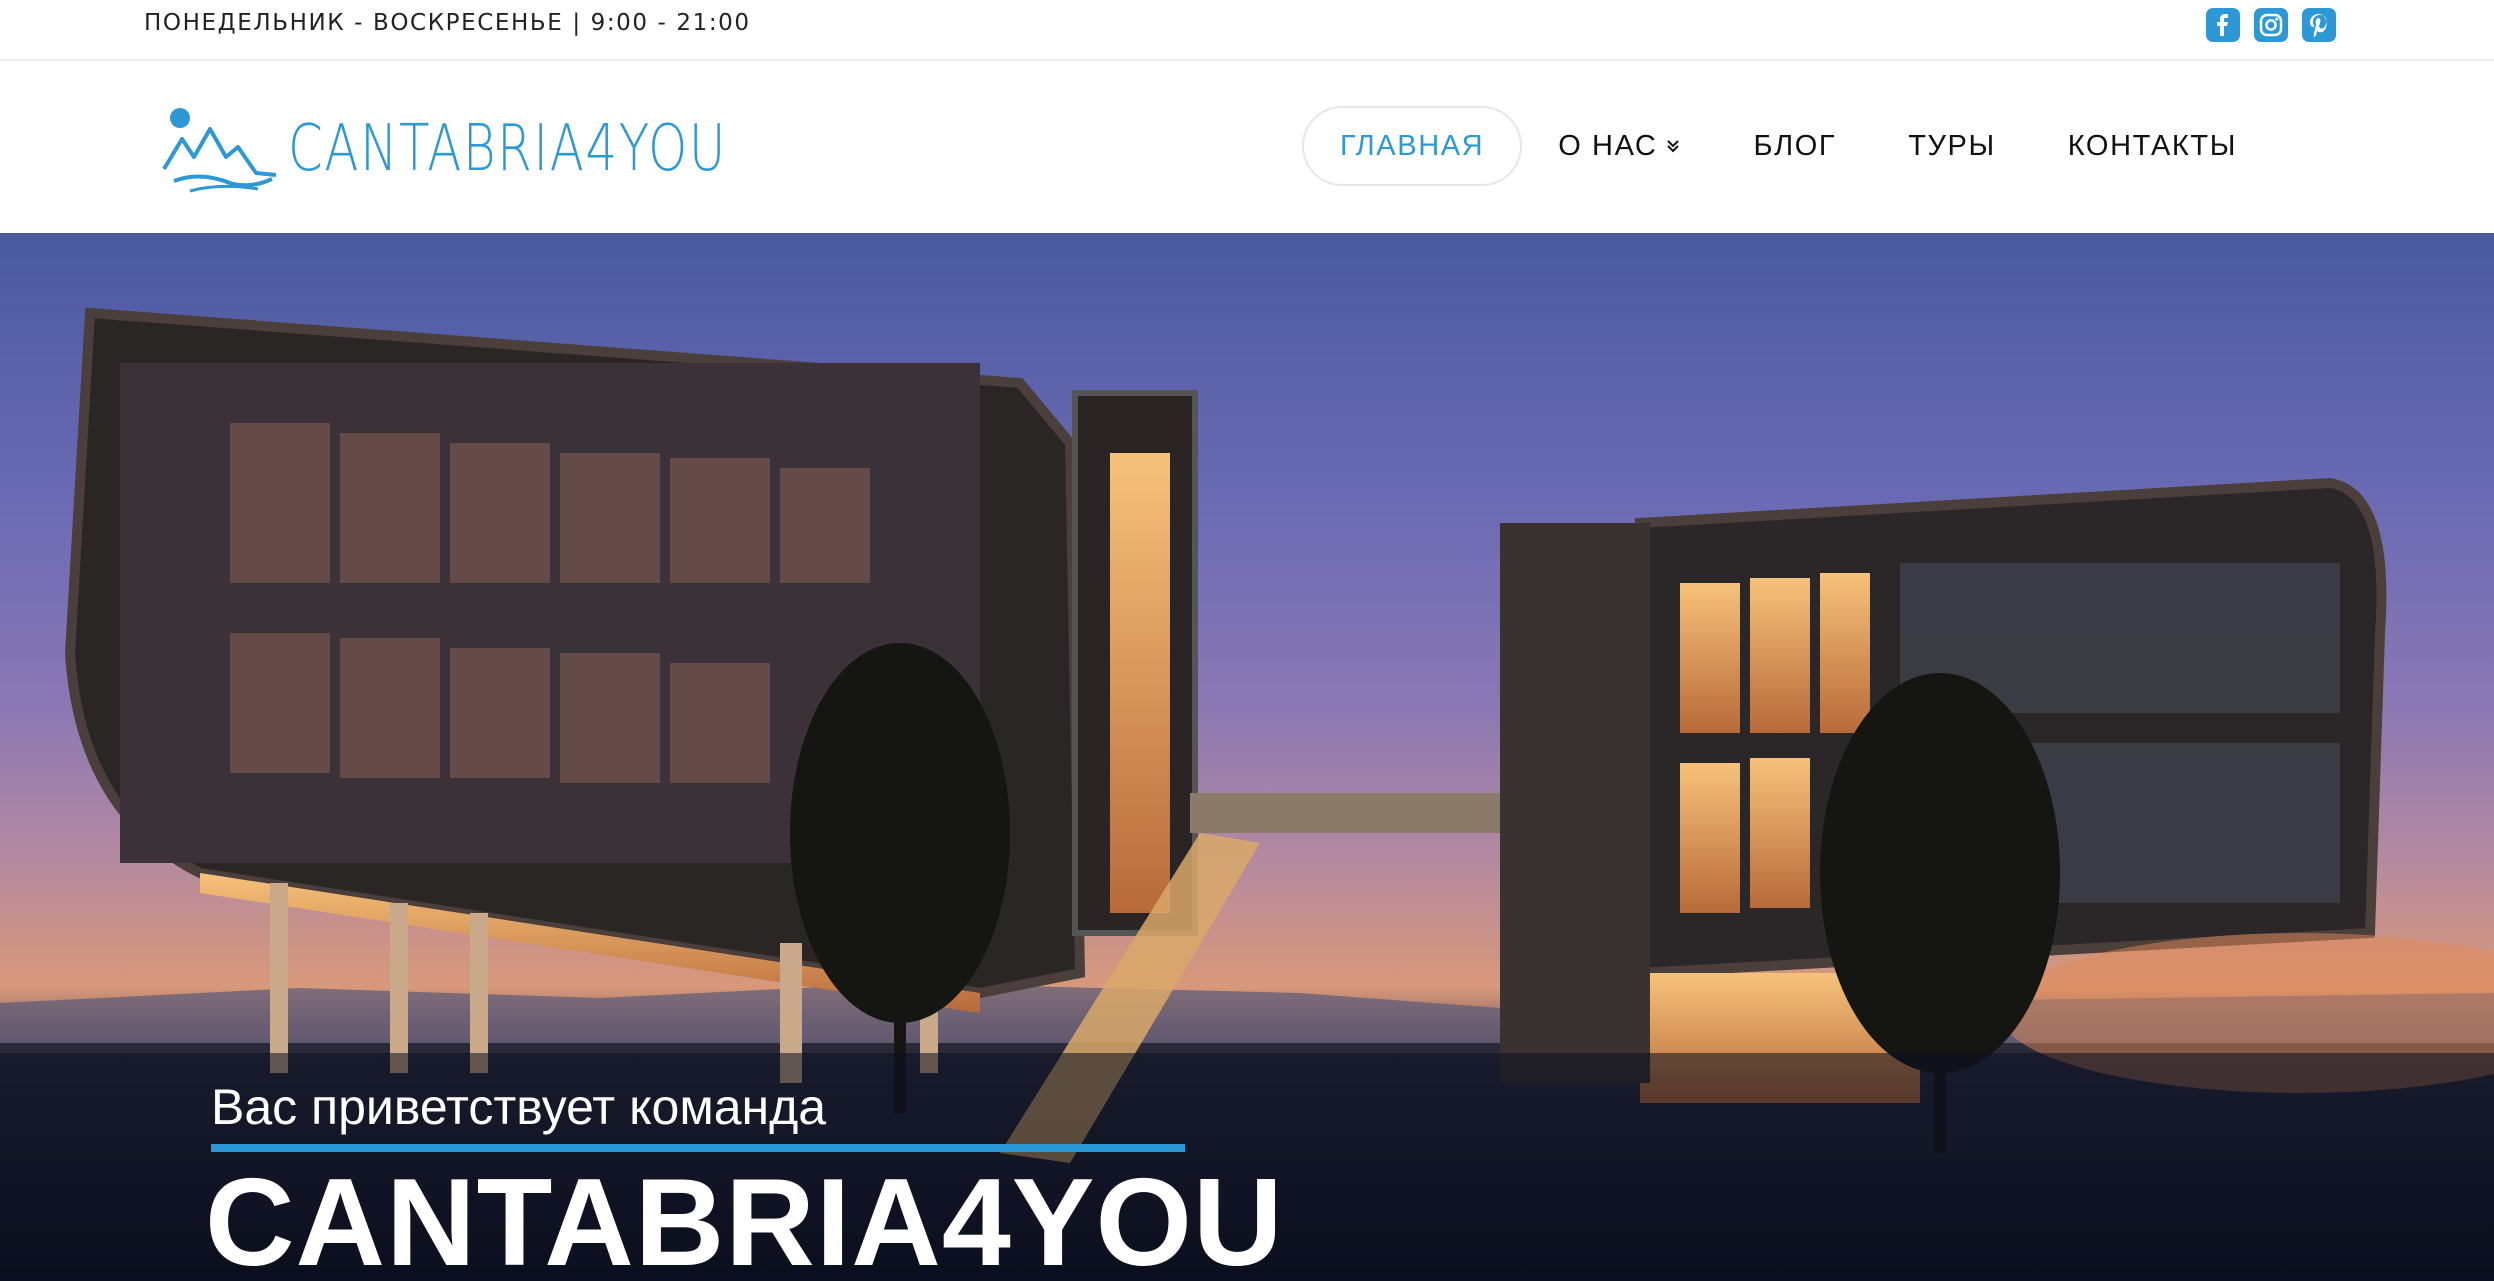 This screenshot has height=1281, width=2494. Describe the element at coordinates (2319, 25) in the screenshot. I see `pinterest-icon` at that location.